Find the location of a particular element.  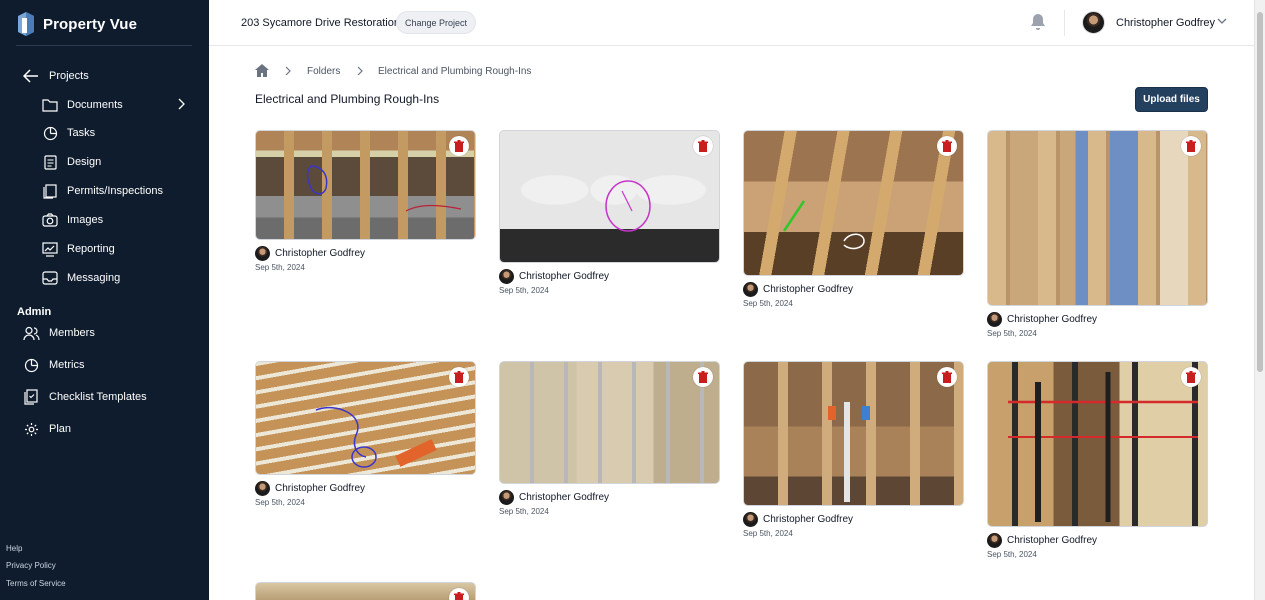

breadcrumb-current-folder: Electrical and Plumbing Rough-Ins is located at coordinates (454, 71).